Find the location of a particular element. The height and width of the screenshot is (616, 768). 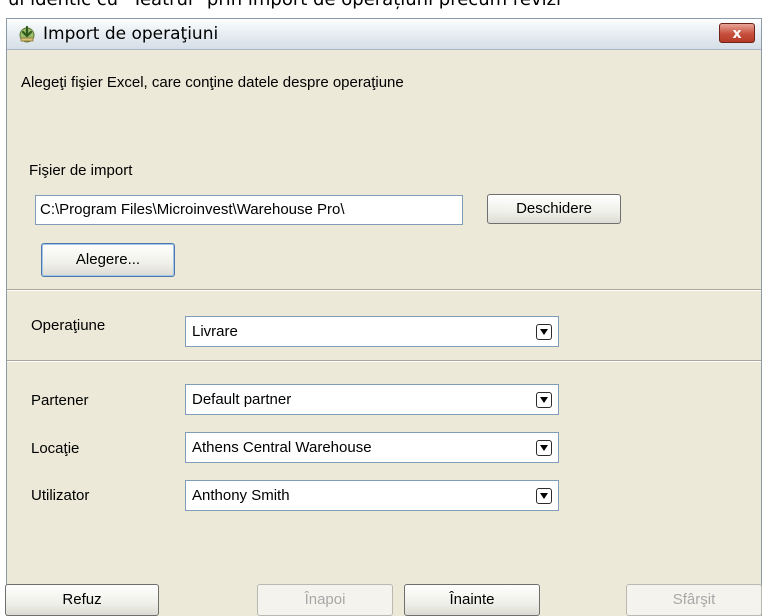

user-value: Anthony Smith is located at coordinates (241, 495).